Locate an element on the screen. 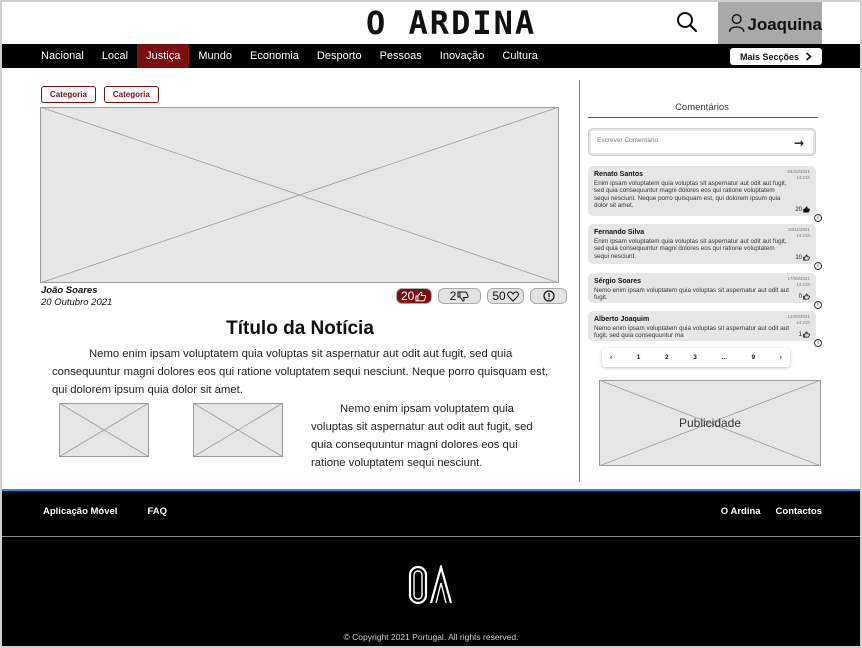  nav-item-nacional: Nacional is located at coordinates (62, 56).